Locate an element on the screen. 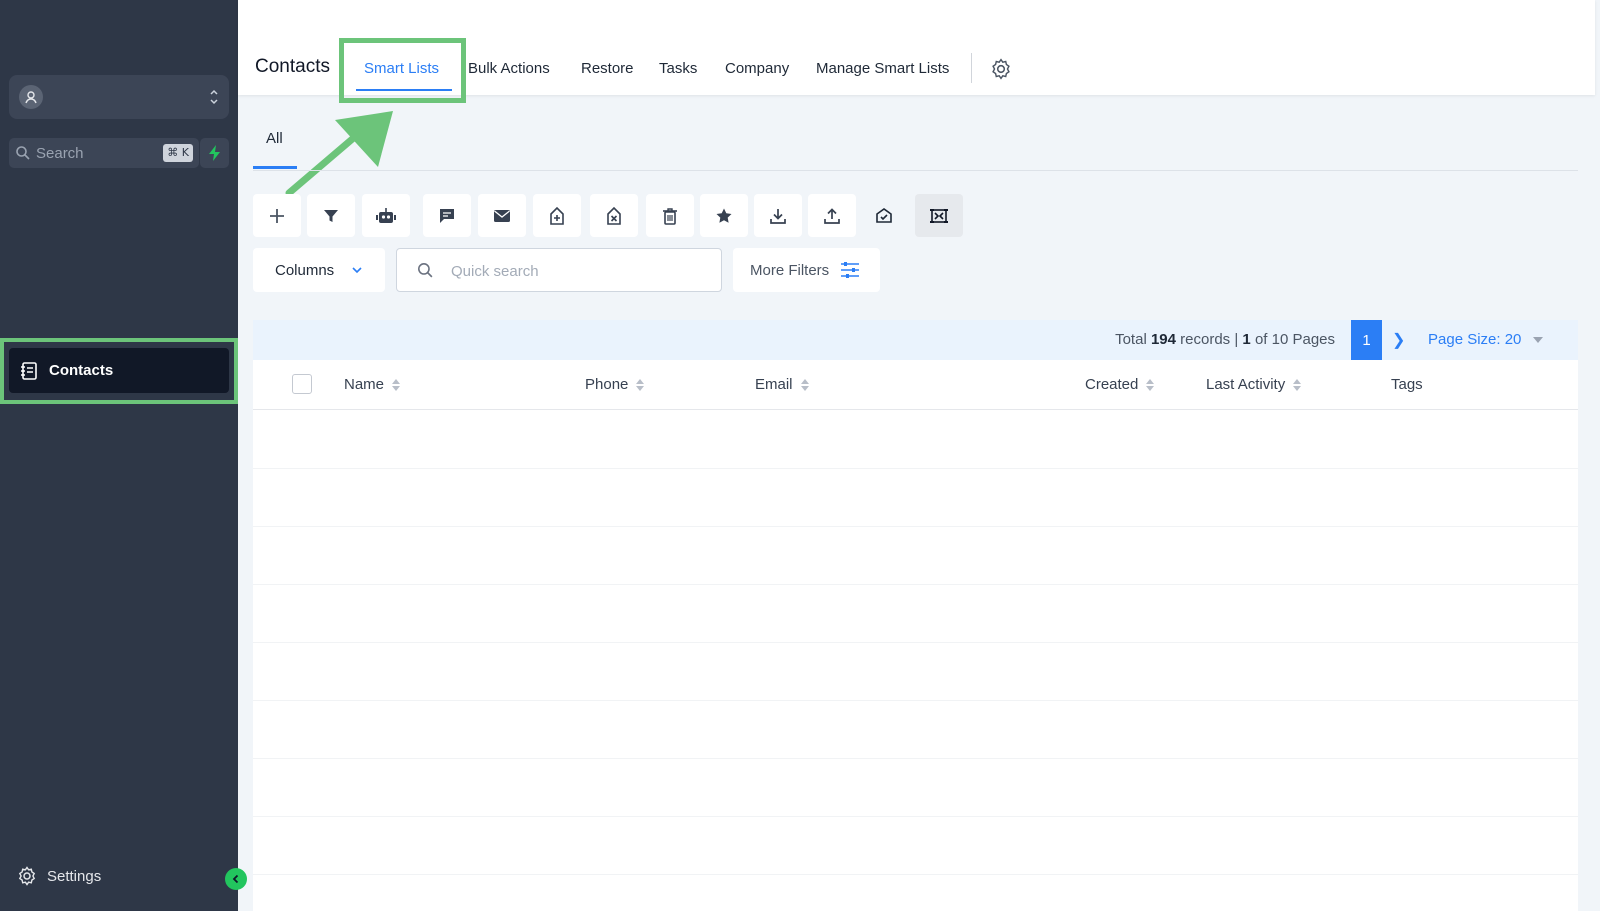 The height and width of the screenshot is (911, 1600). page-number-button: 1 is located at coordinates (1366, 340).